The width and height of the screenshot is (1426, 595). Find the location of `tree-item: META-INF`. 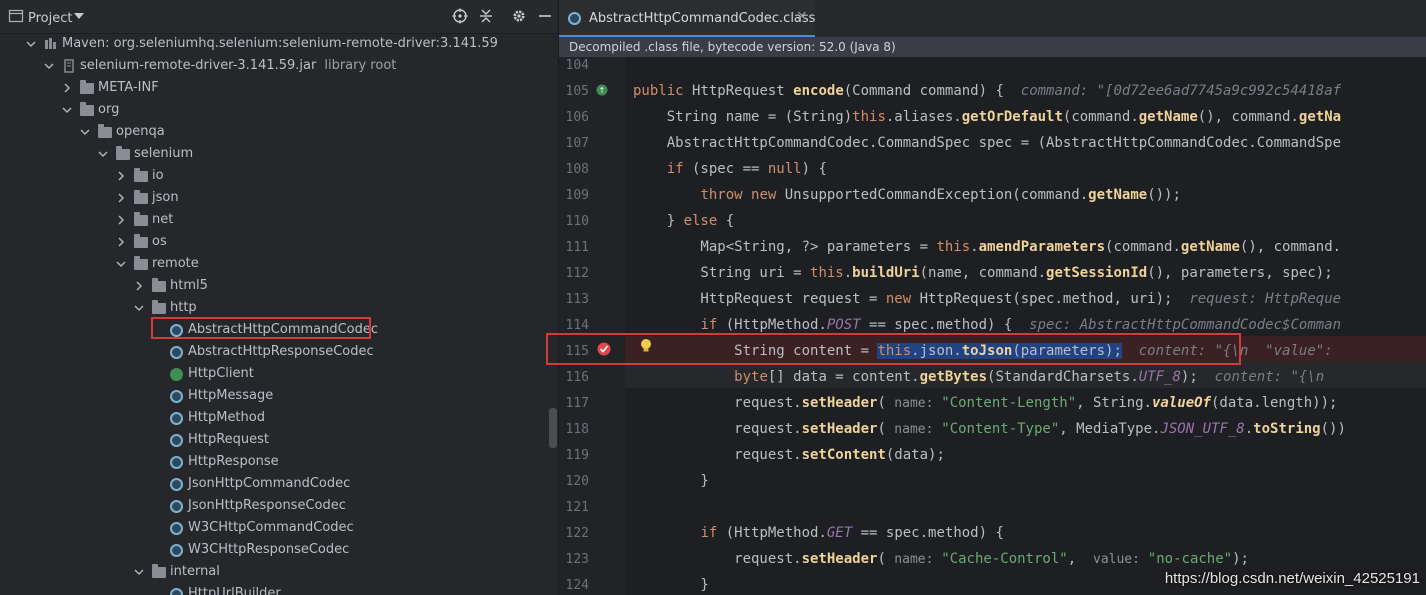

tree-item: META-INF is located at coordinates (279, 88).